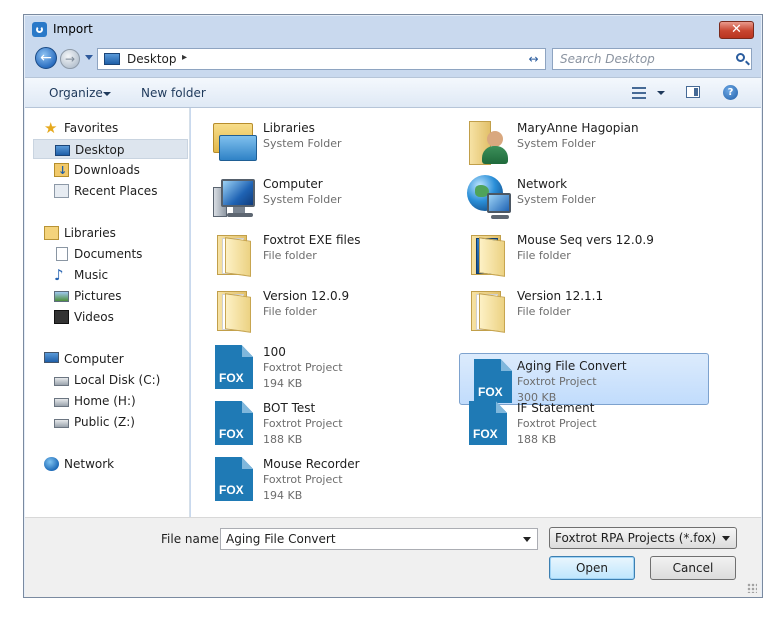 This screenshot has height=629, width=779. What do you see at coordinates (393, 92) in the screenshot?
I see `command-bar: Organize New folder ?` at bounding box center [393, 92].